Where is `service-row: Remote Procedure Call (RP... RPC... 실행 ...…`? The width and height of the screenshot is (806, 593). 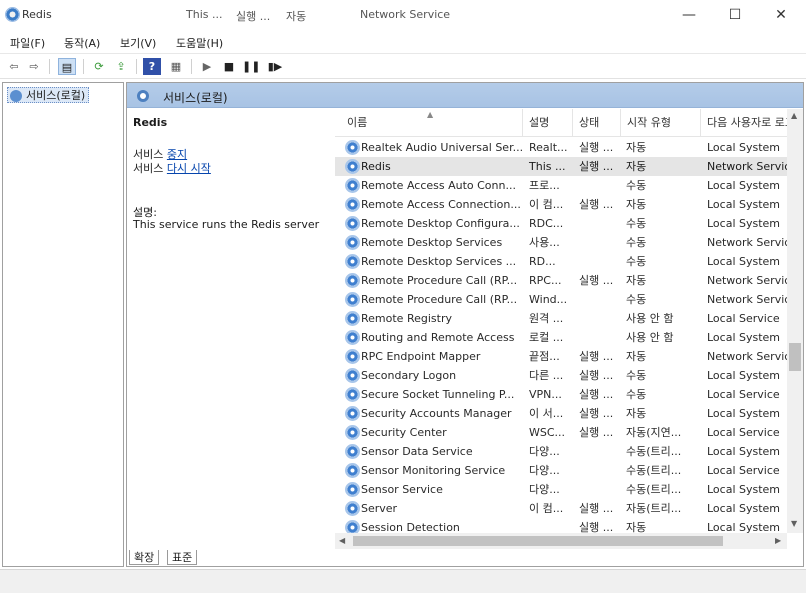
service-row: Remote Procedure Call (RP... RPC... 실행 ...… is located at coordinates (569, 280).